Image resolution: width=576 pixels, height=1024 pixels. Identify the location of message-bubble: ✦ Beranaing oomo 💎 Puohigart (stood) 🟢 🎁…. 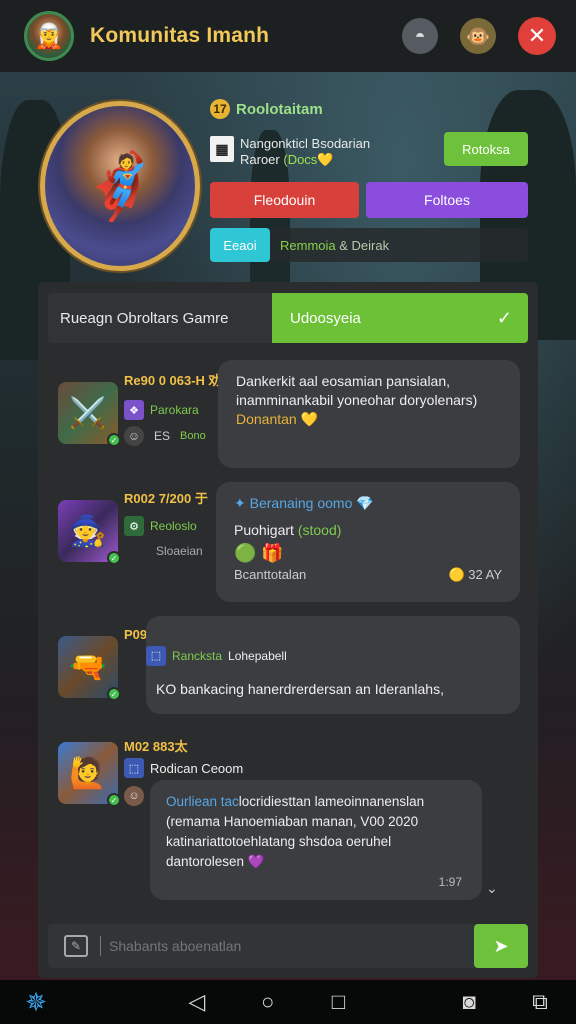
(368, 542).